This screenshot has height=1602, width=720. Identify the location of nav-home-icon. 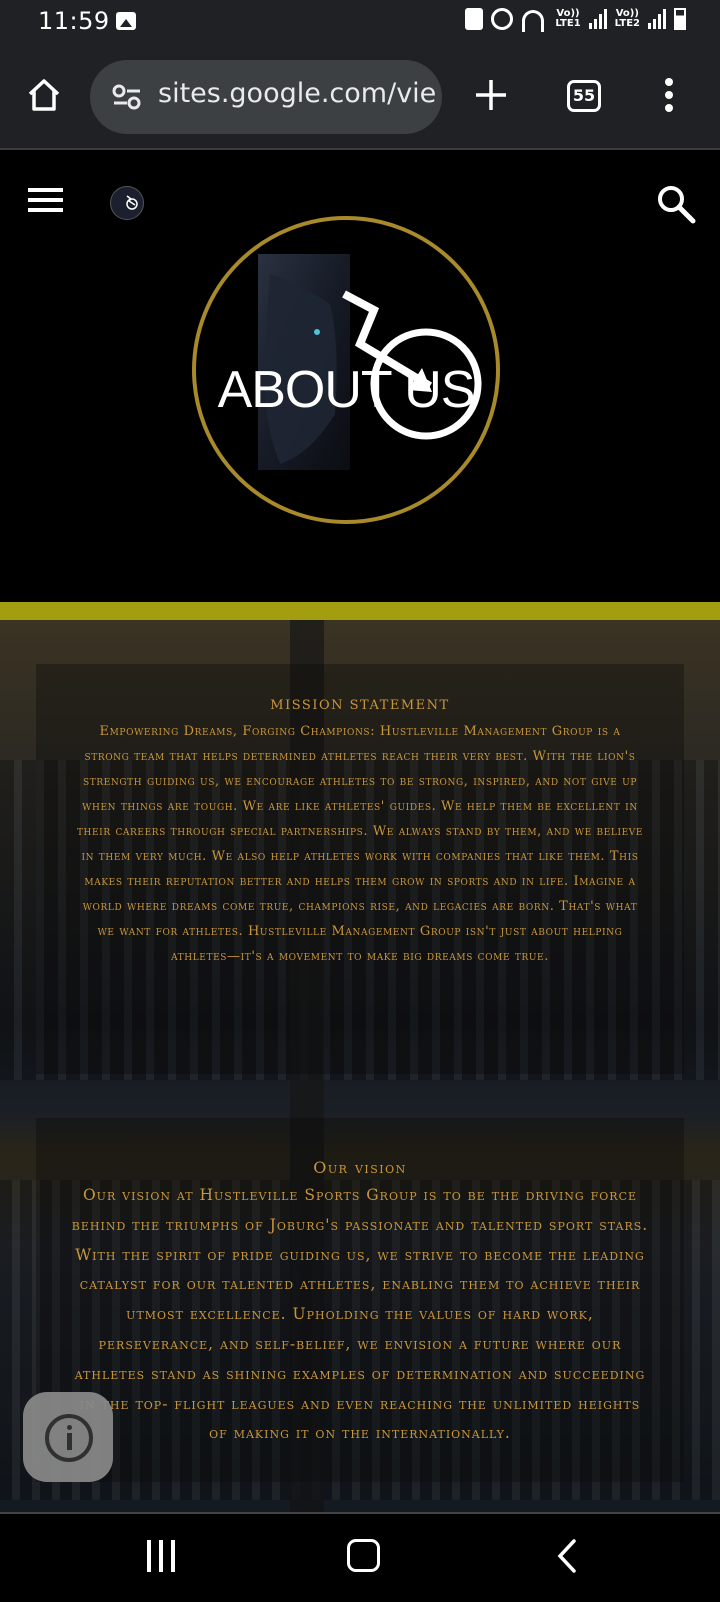
(363, 1555).